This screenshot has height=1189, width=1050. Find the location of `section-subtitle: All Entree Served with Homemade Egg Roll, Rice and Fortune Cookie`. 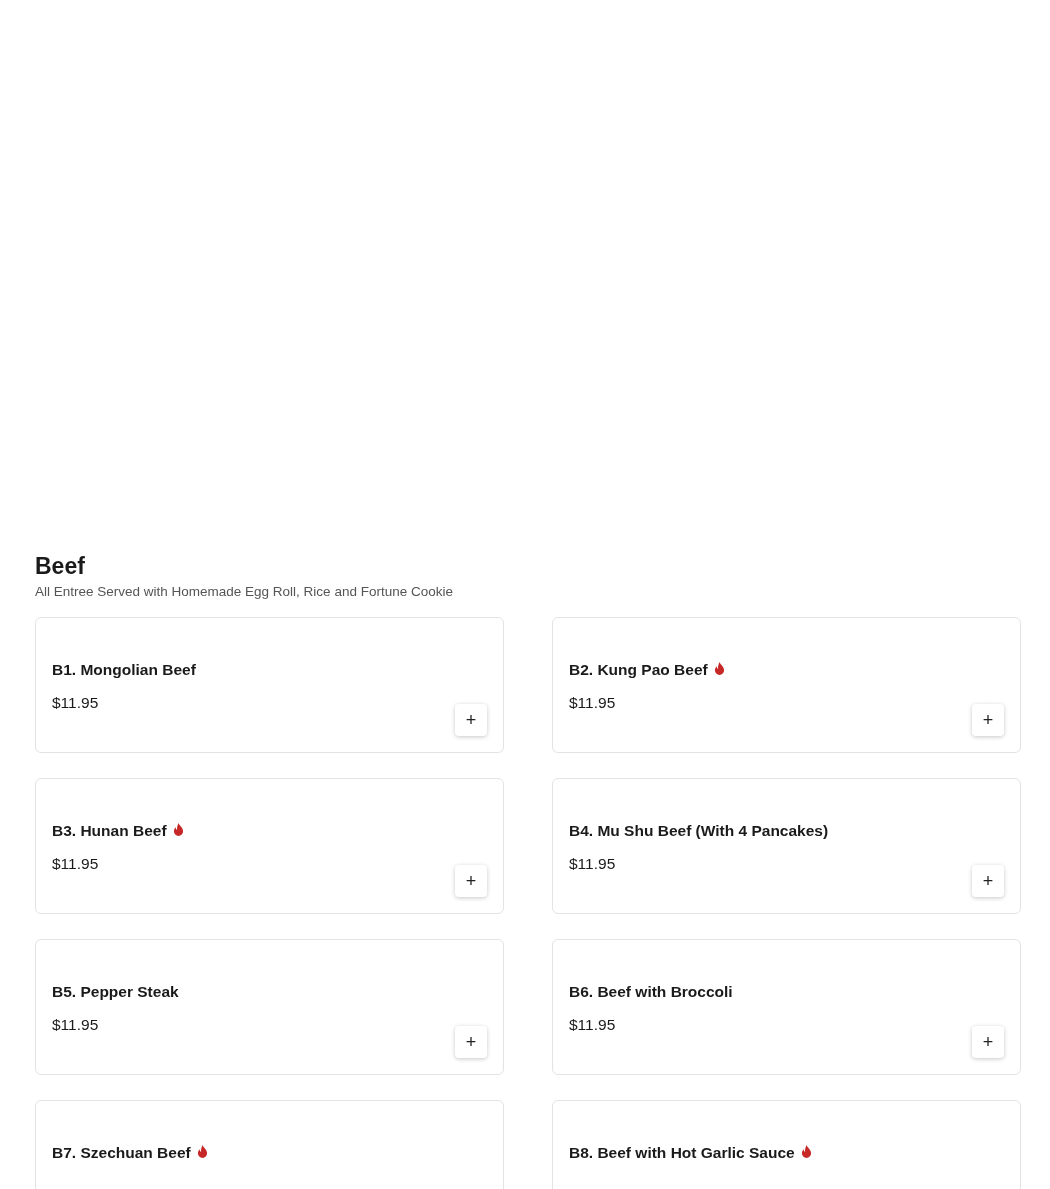

section-subtitle: All Entree Served with Homemade Egg Roll, Rice and Fortune Cookie is located at coordinates (244, 592).